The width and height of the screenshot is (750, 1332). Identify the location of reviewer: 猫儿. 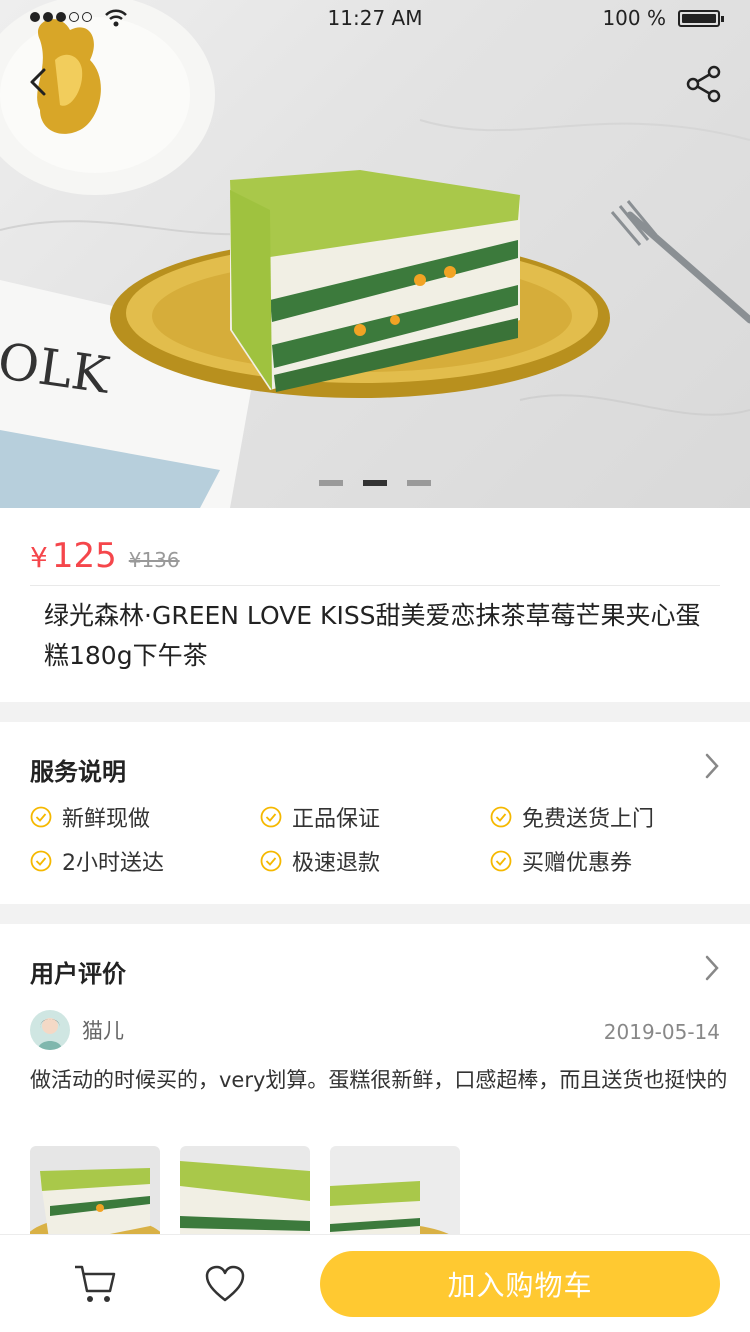
(77, 1030).